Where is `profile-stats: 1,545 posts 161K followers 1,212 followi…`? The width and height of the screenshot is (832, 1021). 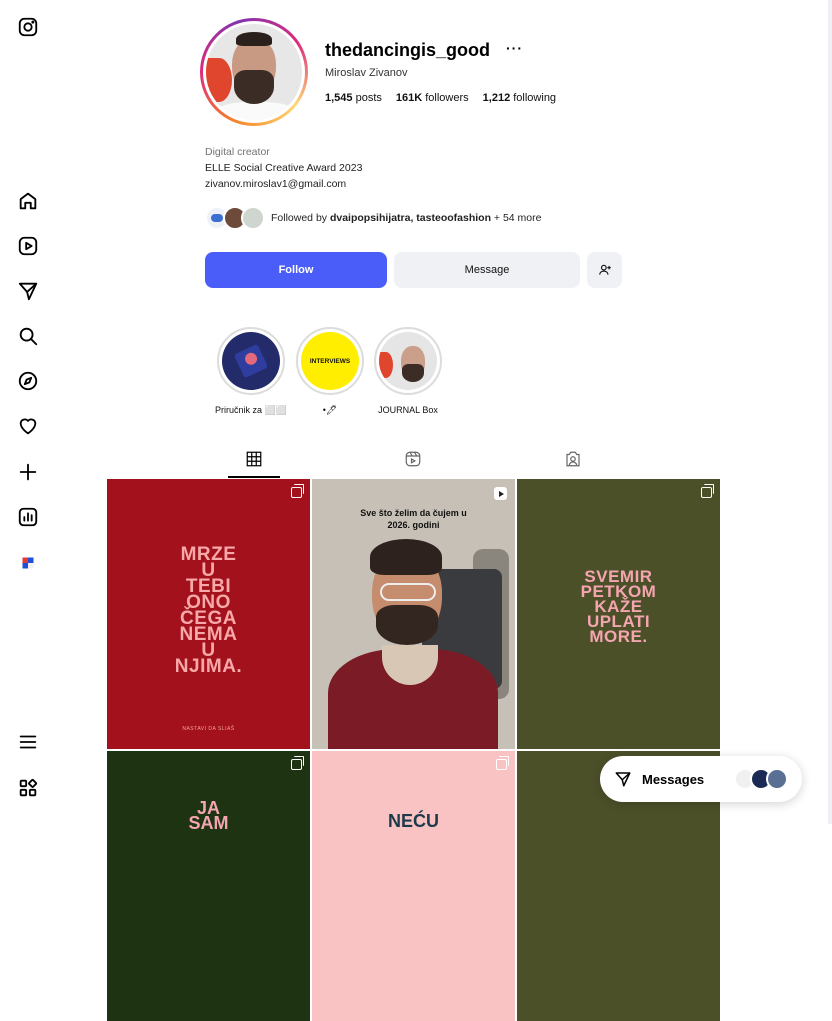 profile-stats: 1,545 posts 161K followers 1,212 followi… is located at coordinates (440, 98).